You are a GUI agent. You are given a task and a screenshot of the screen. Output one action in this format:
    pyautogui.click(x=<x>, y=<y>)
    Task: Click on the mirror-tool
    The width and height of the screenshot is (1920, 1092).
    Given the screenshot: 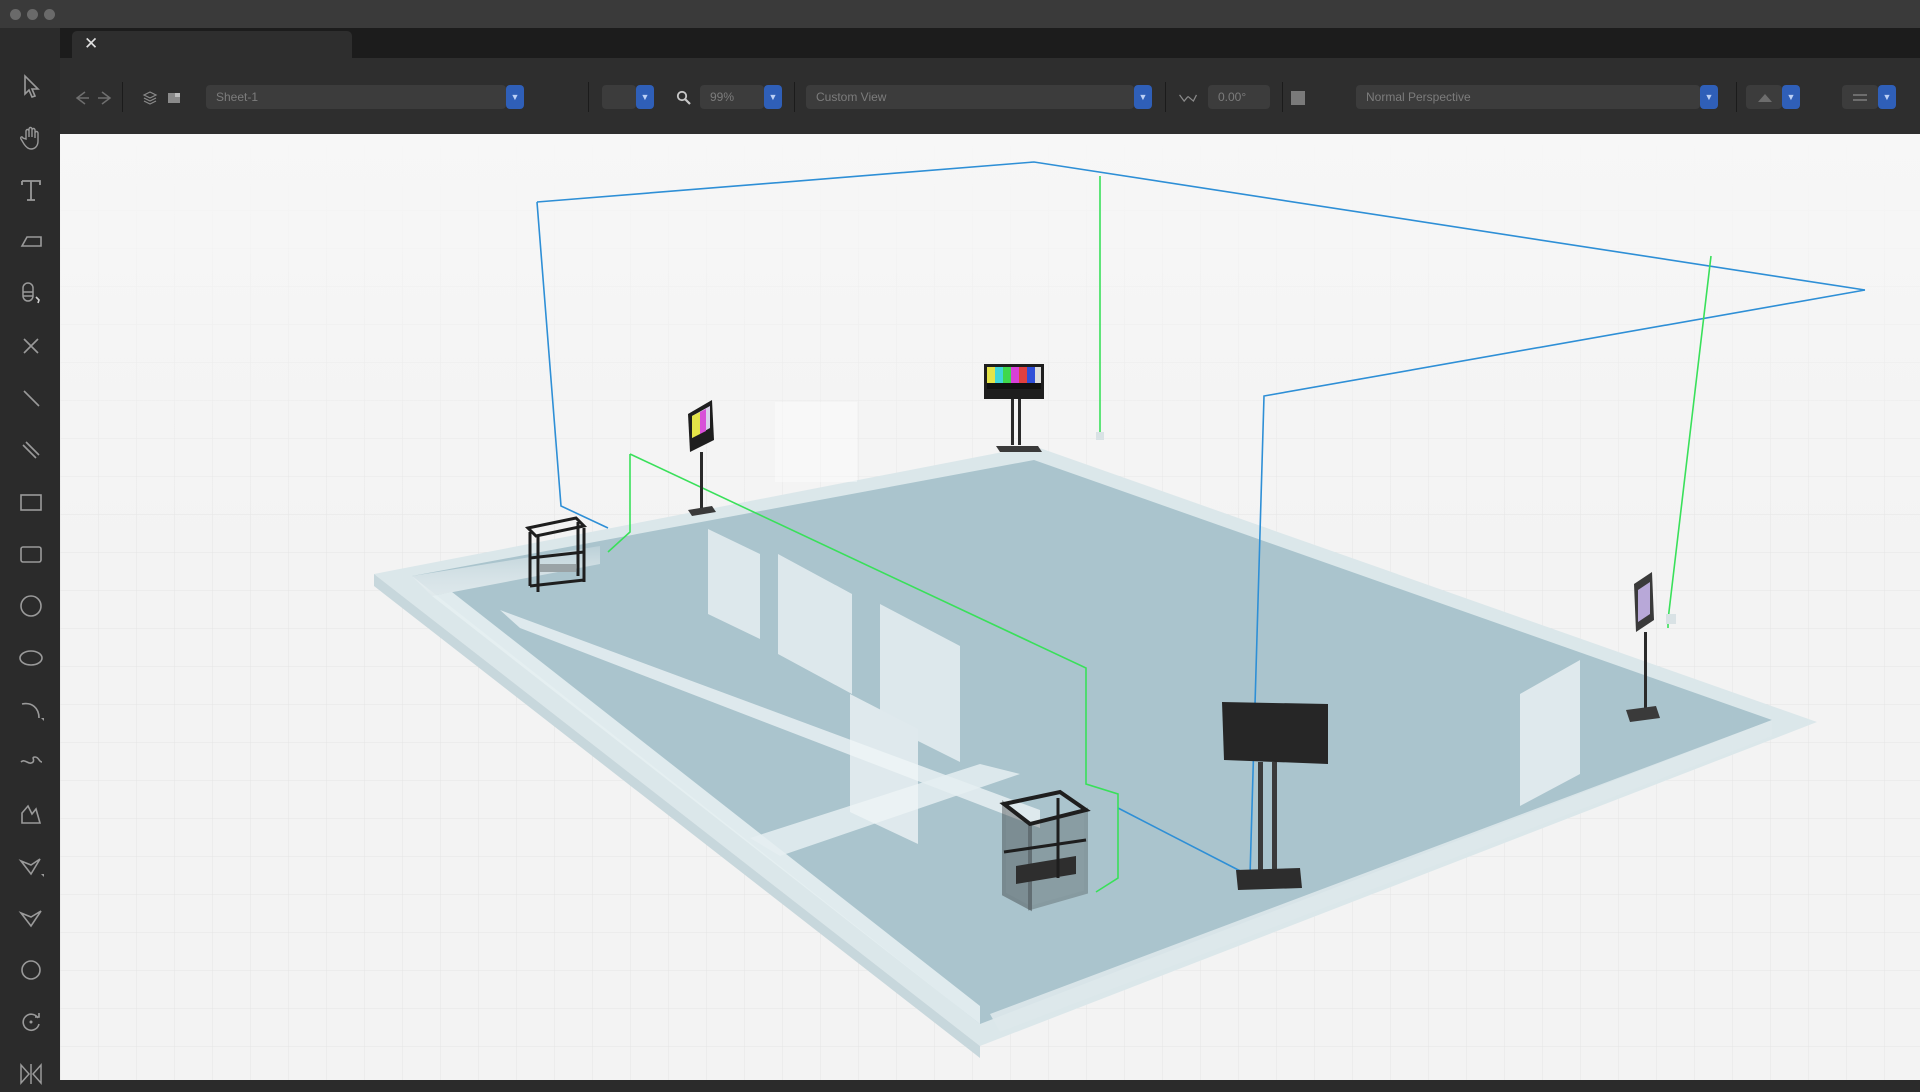 What is the action you would take?
    pyautogui.click(x=31, y=1074)
    